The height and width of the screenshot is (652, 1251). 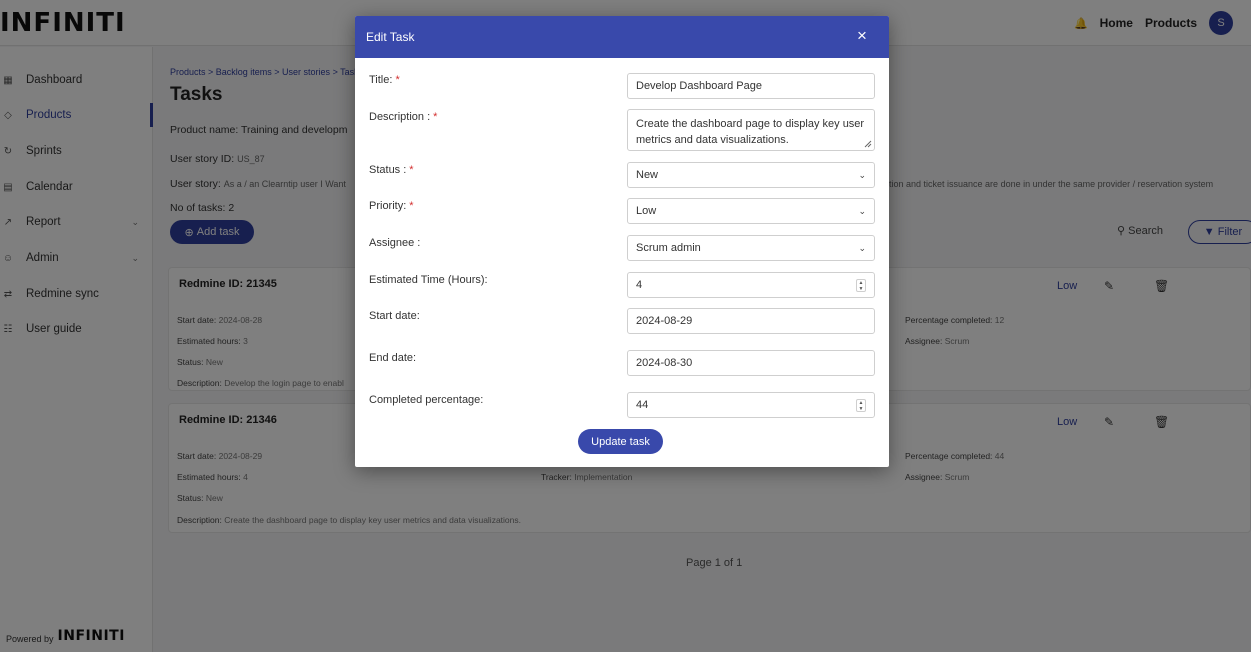 I want to click on assignee-value: Scrum admin, so click(x=668, y=248).